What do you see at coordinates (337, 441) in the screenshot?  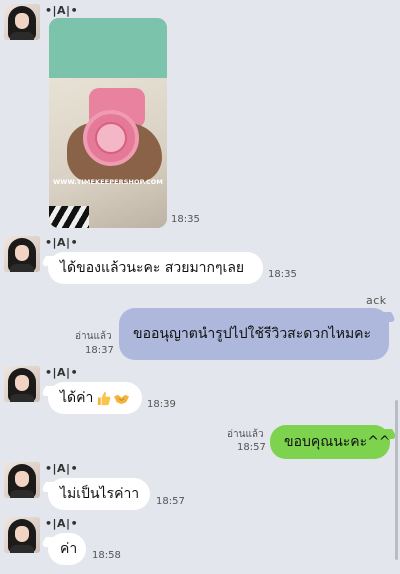 I see `message-text: ขอบคุณนะคะ^^` at bounding box center [337, 441].